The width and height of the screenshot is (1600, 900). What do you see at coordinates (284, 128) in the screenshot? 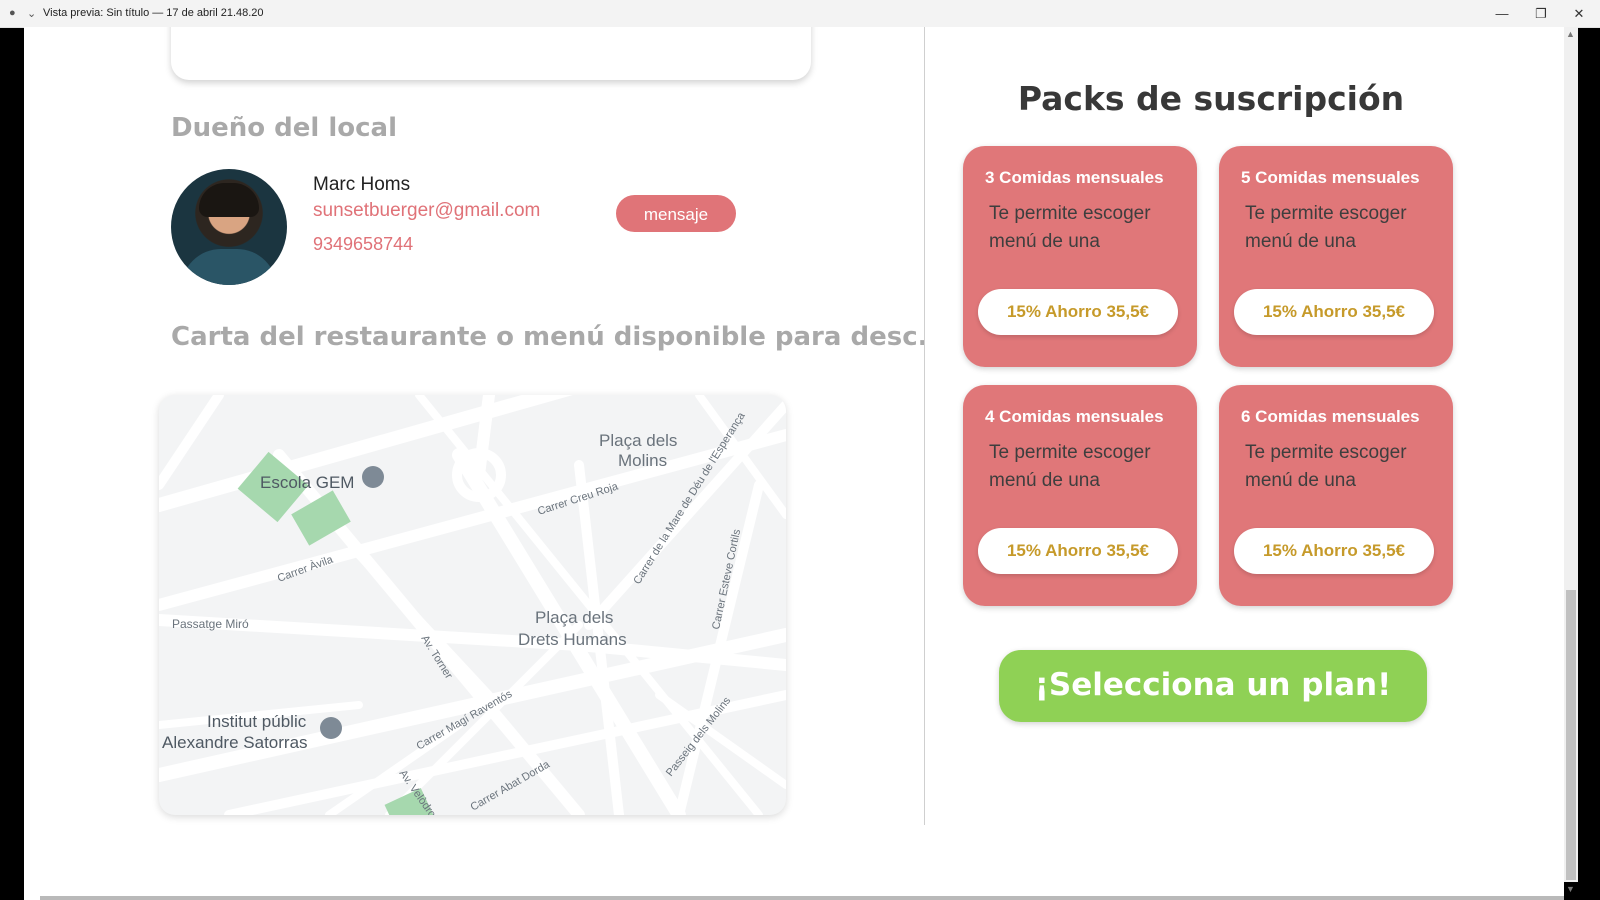
I see `owner-heading: Dueño del local` at bounding box center [284, 128].